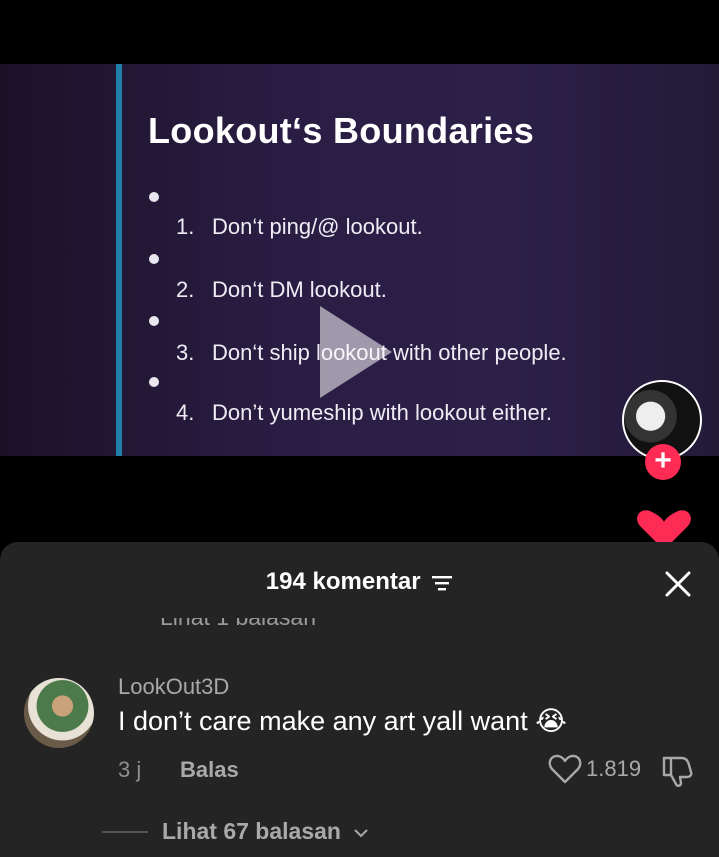 The image size is (719, 857). I want to click on slide-title: Lookout‘s Boundaries, so click(341, 130).